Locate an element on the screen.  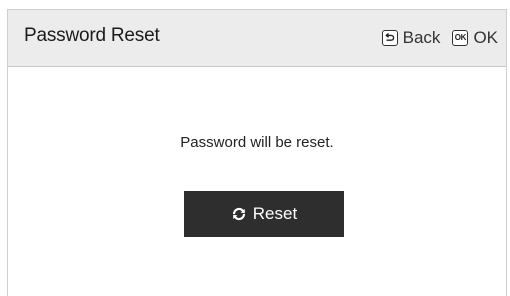
ok-action: OK OK is located at coordinates (475, 38).